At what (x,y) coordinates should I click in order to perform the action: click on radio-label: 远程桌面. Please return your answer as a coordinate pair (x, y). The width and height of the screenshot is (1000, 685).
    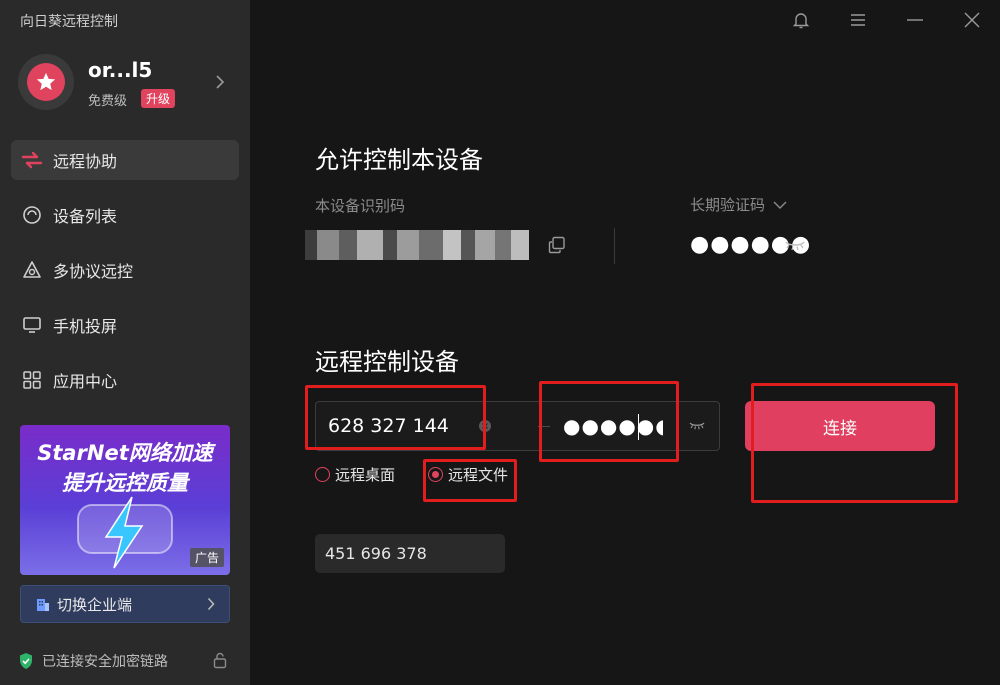
    Looking at the image, I should click on (365, 475).